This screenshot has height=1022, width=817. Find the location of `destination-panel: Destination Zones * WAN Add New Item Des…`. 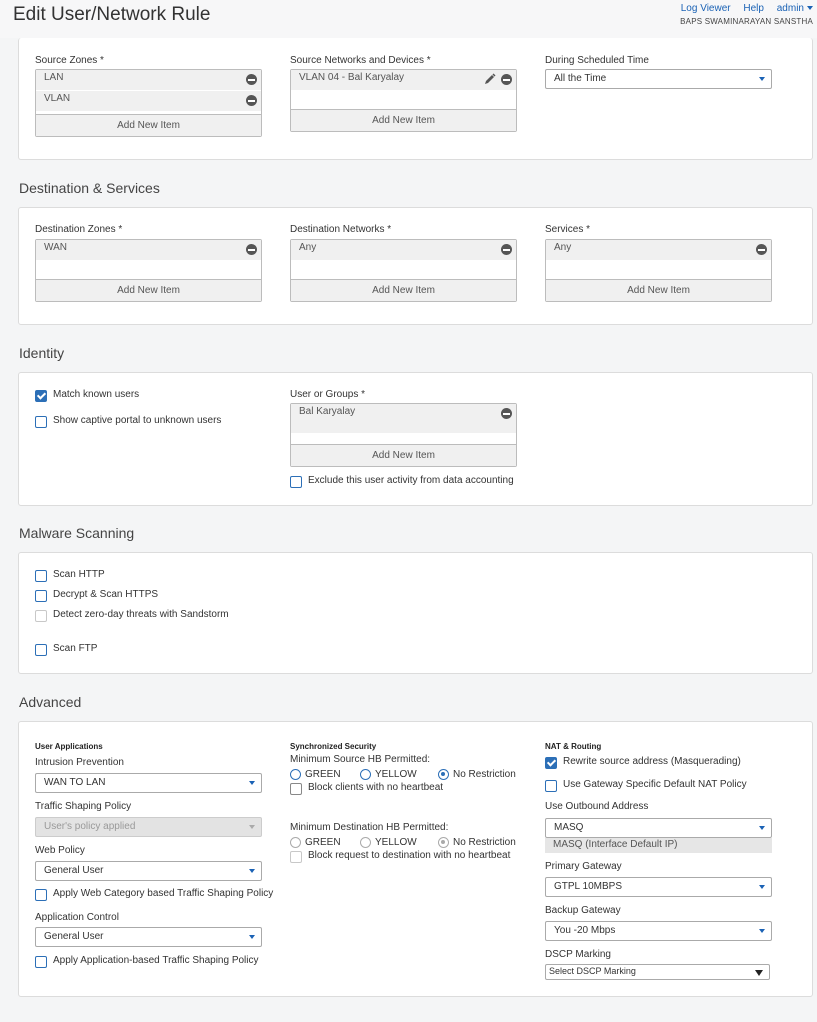

destination-panel: Destination Zones * WAN Add New Item Des… is located at coordinates (415, 266).